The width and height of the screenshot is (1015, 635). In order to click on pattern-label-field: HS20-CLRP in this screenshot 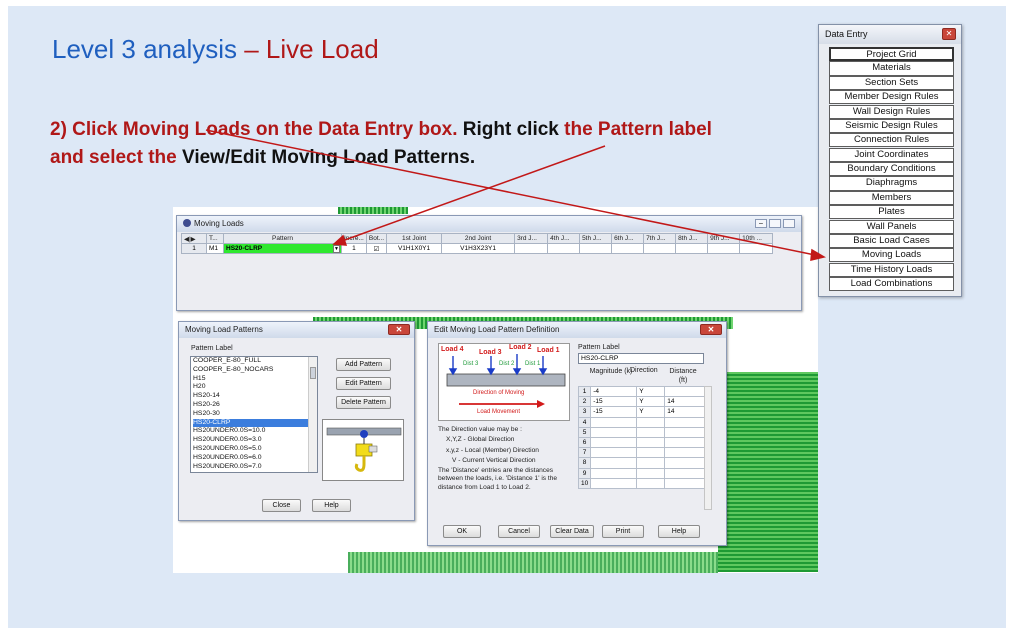, I will do `click(641, 358)`.